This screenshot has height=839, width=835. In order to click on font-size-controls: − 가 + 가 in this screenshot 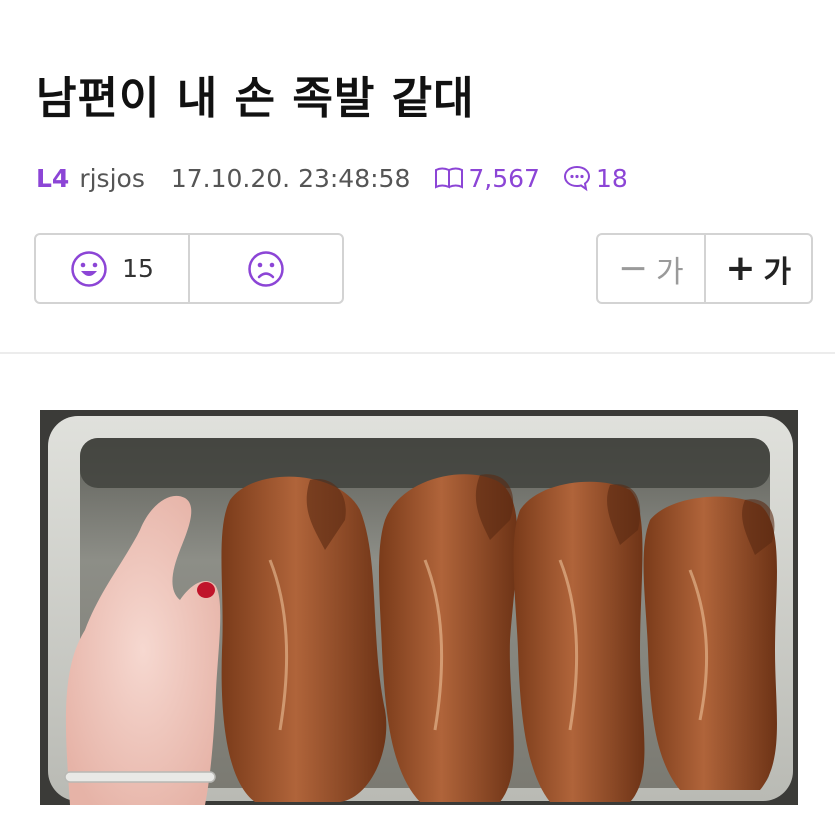, I will do `click(704, 268)`.